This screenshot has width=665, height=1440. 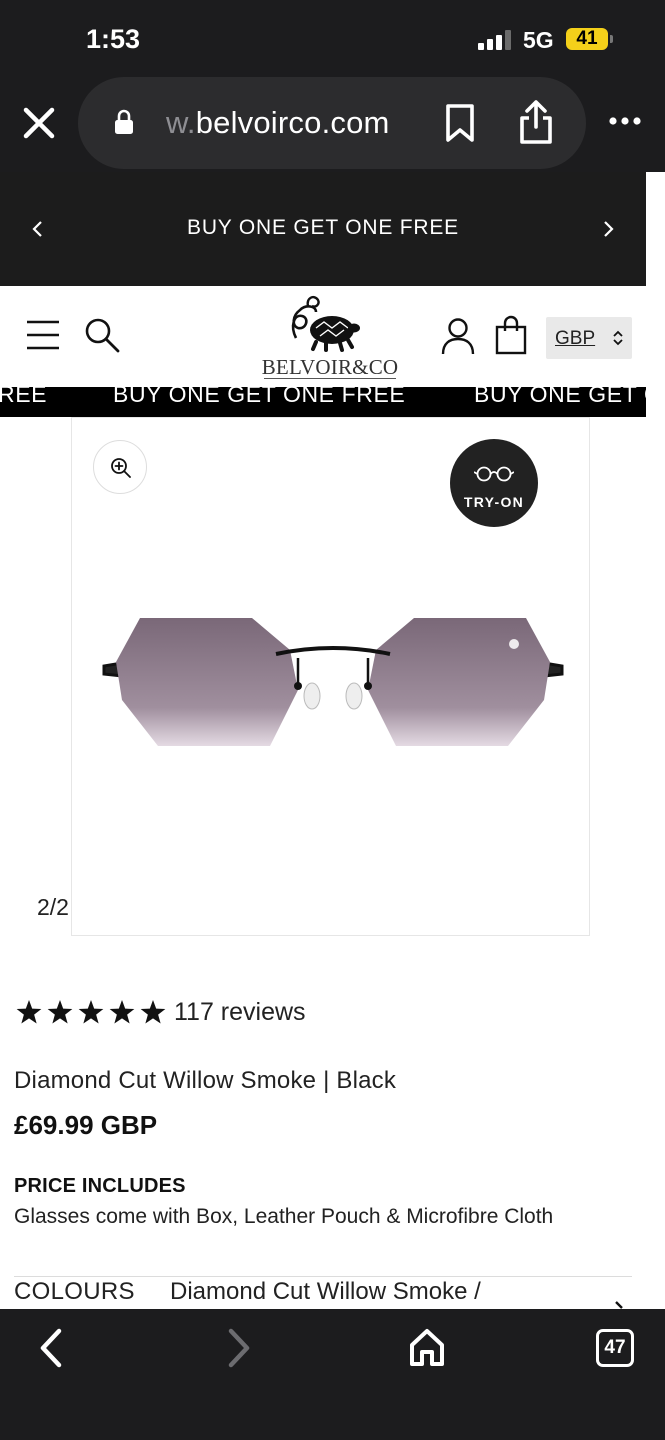 What do you see at coordinates (536, 122) in the screenshot?
I see `share-icon` at bounding box center [536, 122].